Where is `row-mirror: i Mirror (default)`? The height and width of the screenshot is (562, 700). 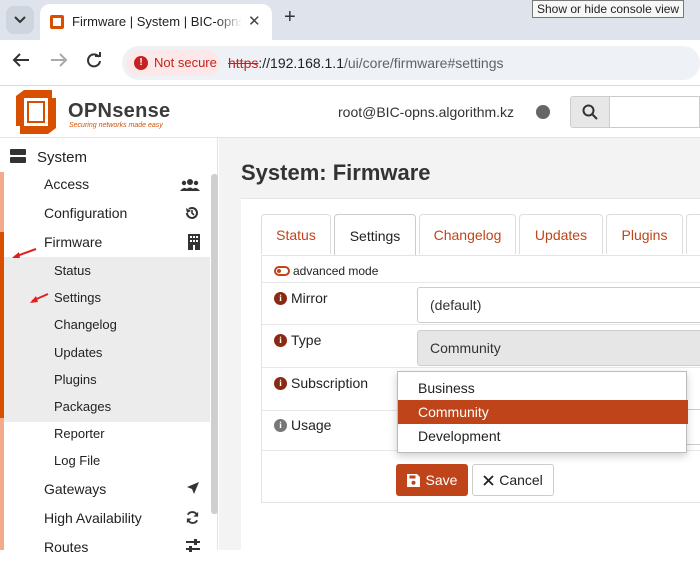
row-mirror: i Mirror (default) is located at coordinates (481, 303).